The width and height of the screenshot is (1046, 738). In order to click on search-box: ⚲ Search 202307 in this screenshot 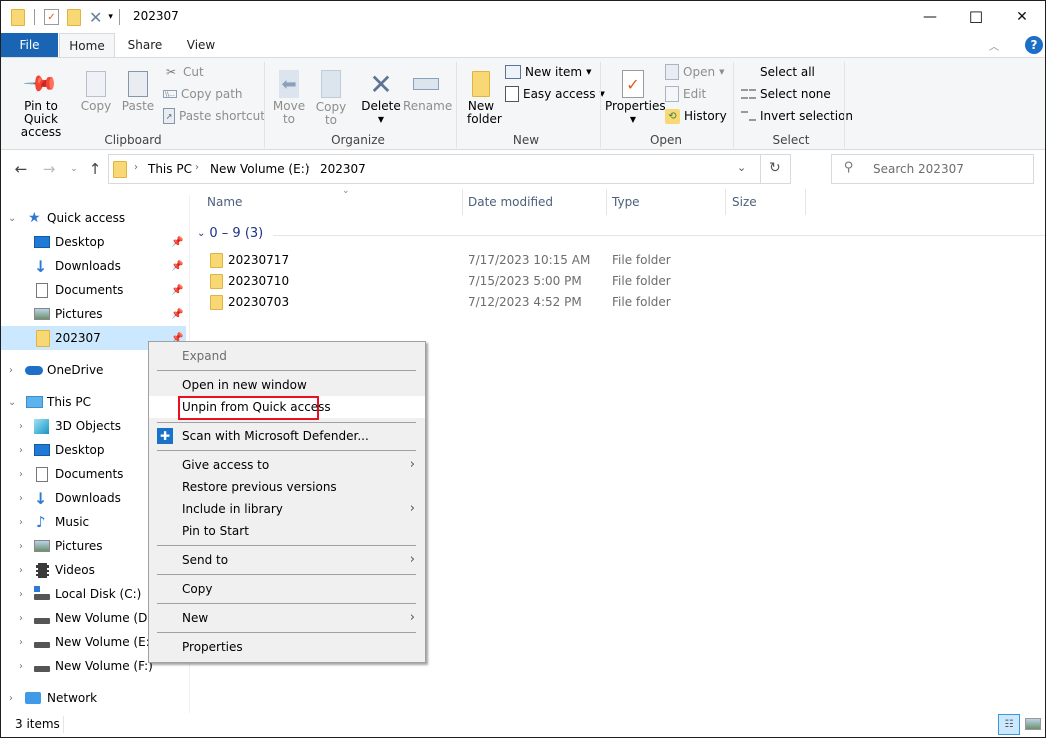, I will do `click(932, 169)`.